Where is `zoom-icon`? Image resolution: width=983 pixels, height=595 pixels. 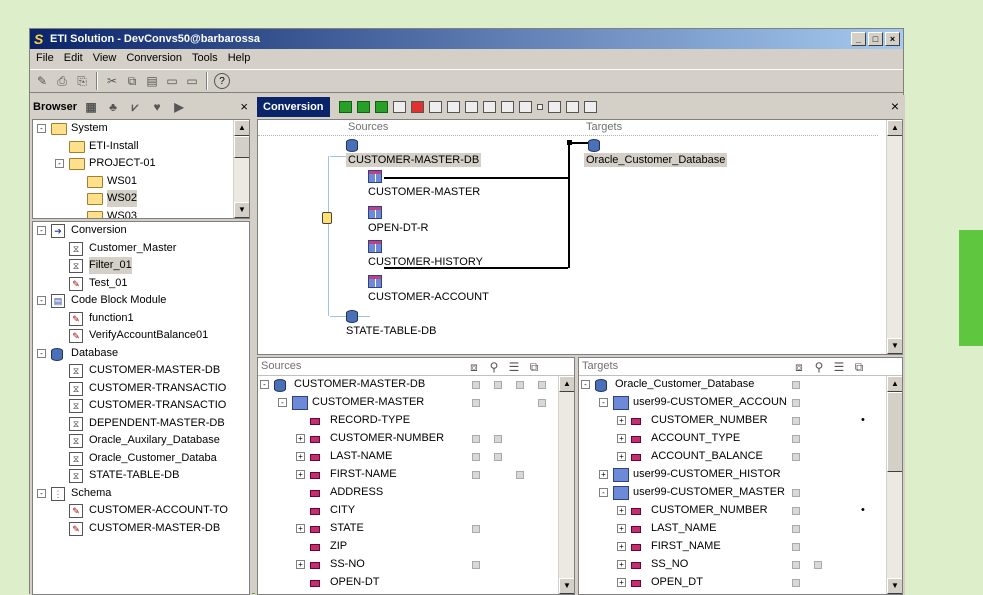
zoom-icon is located at coordinates (554, 107).